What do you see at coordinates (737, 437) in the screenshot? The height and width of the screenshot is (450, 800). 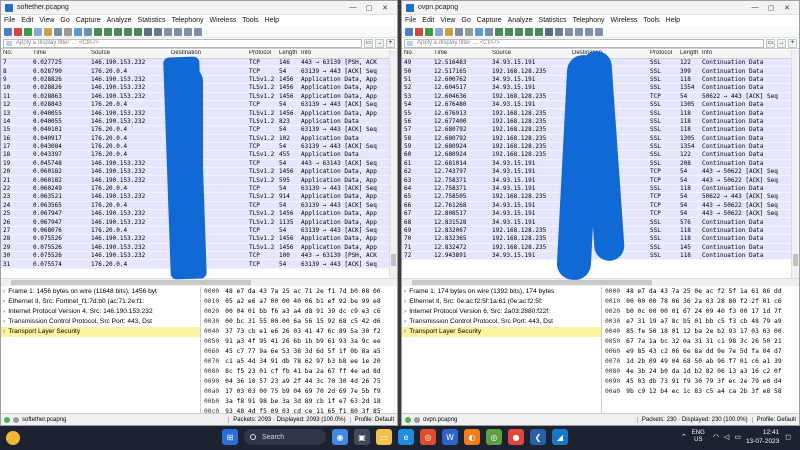 I see `battery-icon: ▭` at bounding box center [737, 437].